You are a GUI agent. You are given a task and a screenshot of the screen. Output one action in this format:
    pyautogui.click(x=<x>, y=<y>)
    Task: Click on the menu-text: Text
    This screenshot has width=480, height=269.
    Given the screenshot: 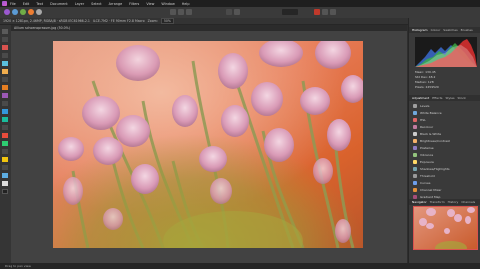 What is the action you would take?
    pyautogui.click(x=39, y=4)
    